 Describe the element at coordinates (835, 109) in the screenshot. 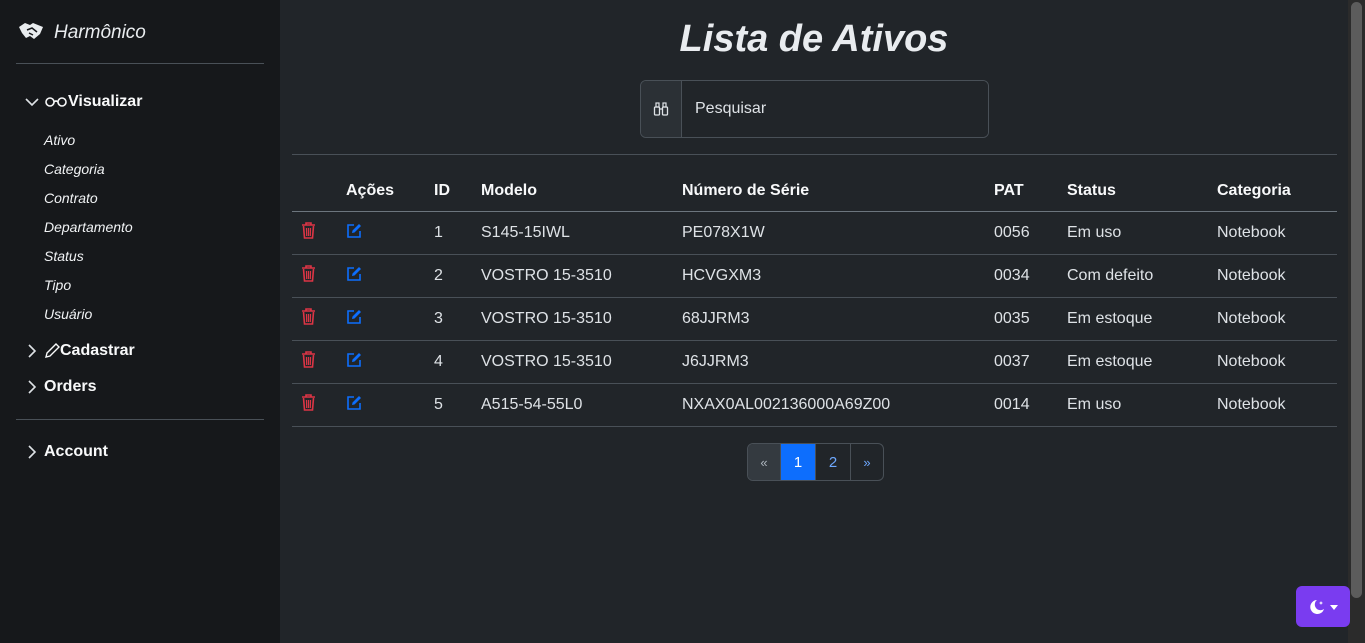

I see `search-input` at that location.